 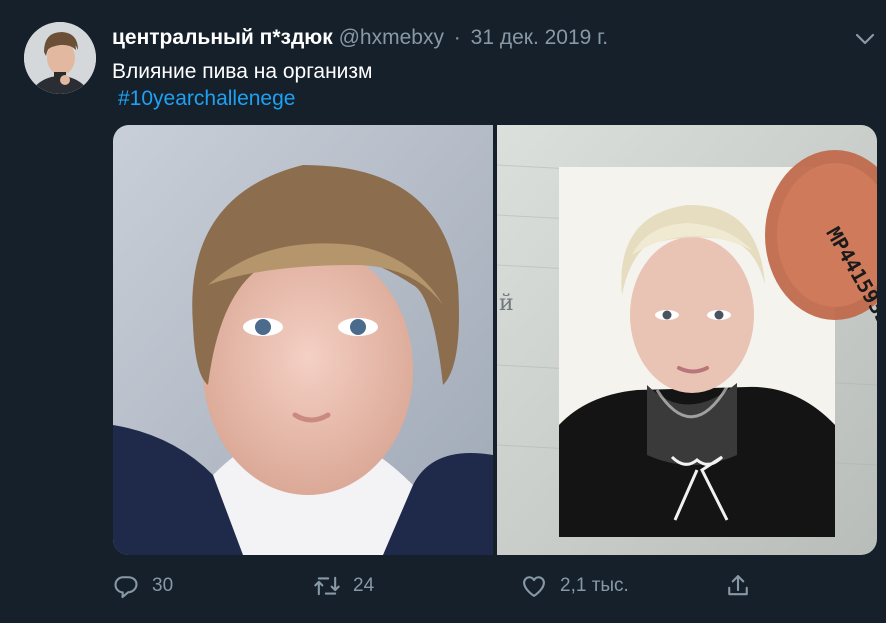 I want to click on hashtag-link: #10yearchallenege, so click(x=206, y=99).